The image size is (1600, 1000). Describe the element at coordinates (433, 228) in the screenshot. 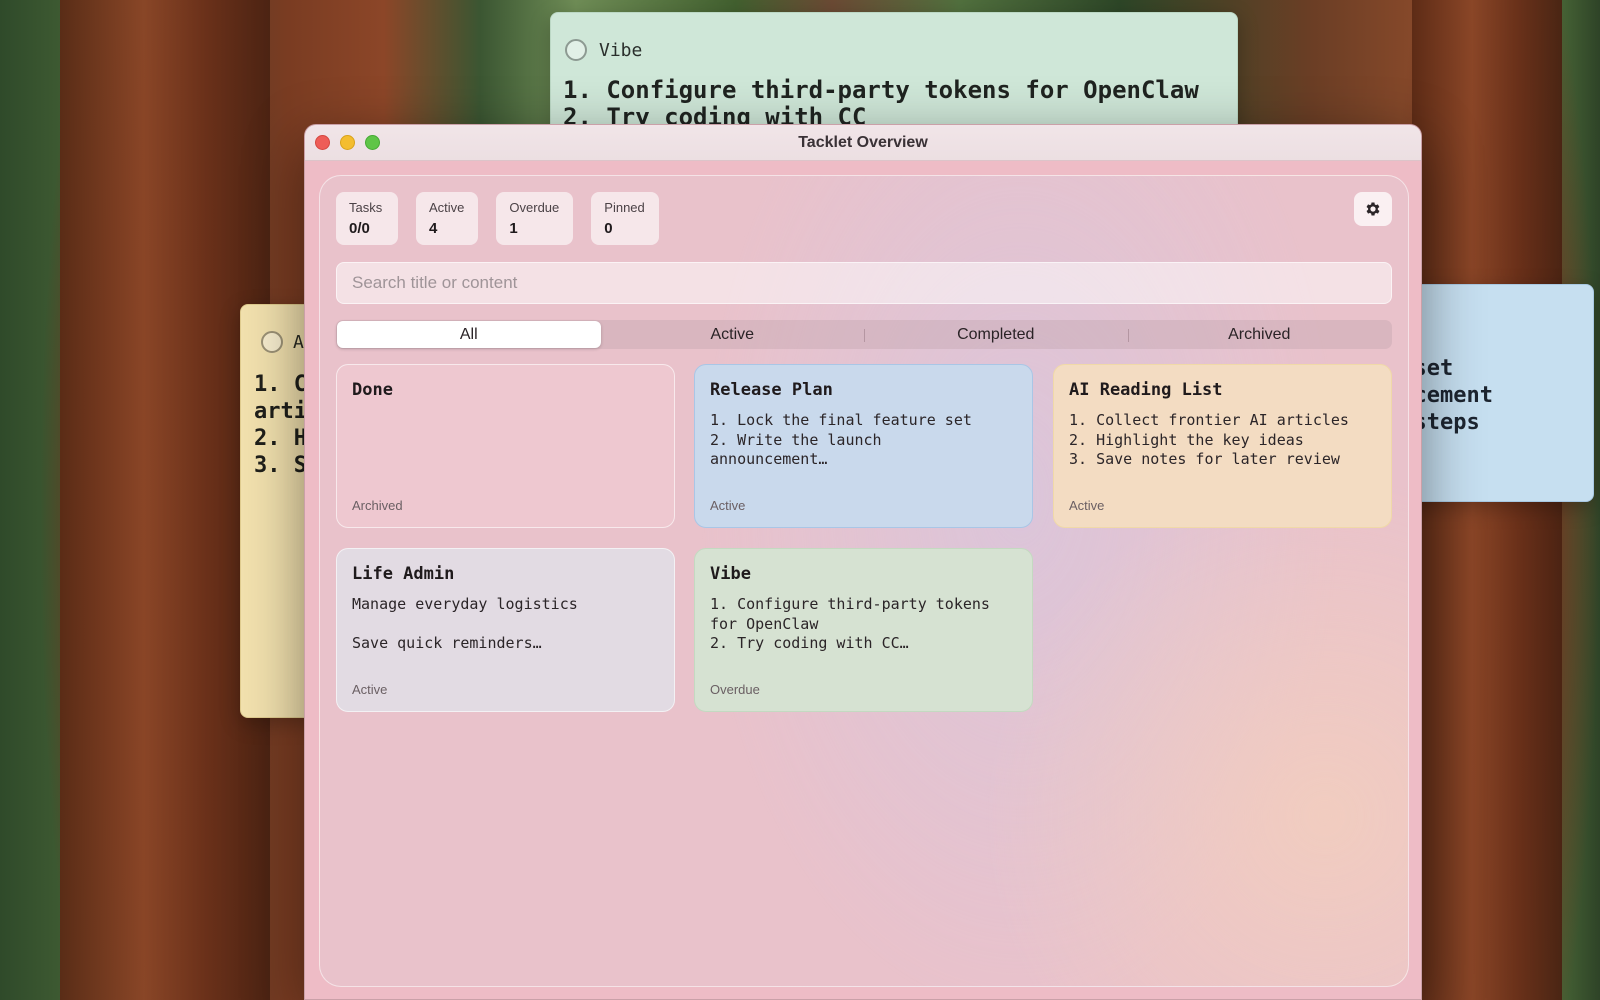

I see `stat-value: 4` at that location.